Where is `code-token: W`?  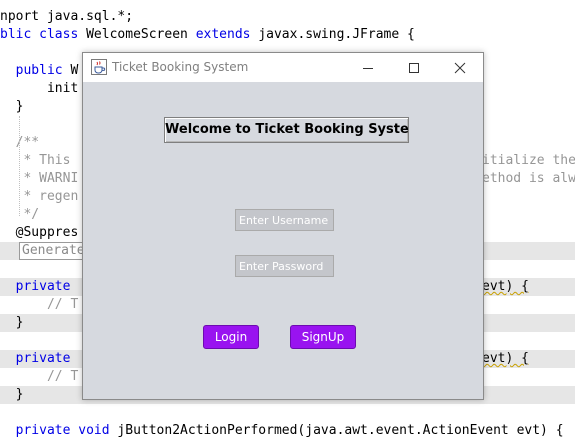
code-token: W is located at coordinates (74, 70).